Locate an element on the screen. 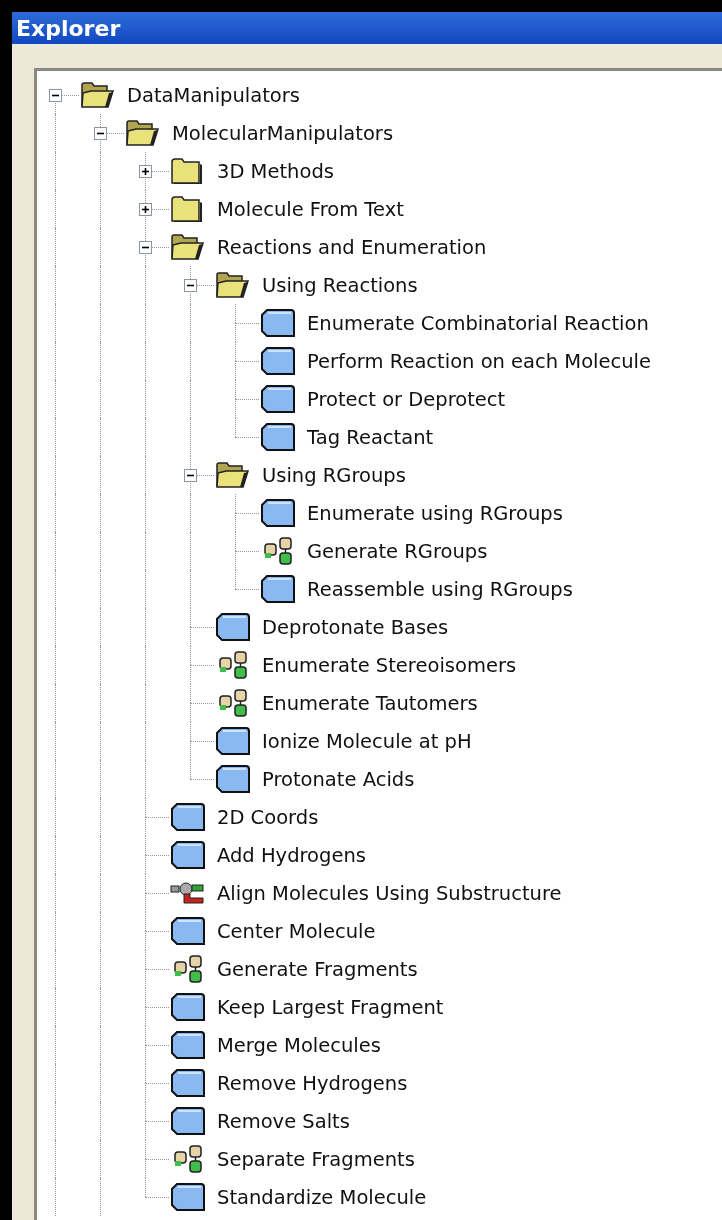 The image size is (722, 1220). tree-item: Enumerate Stereoisomers is located at coordinates (389, 665).